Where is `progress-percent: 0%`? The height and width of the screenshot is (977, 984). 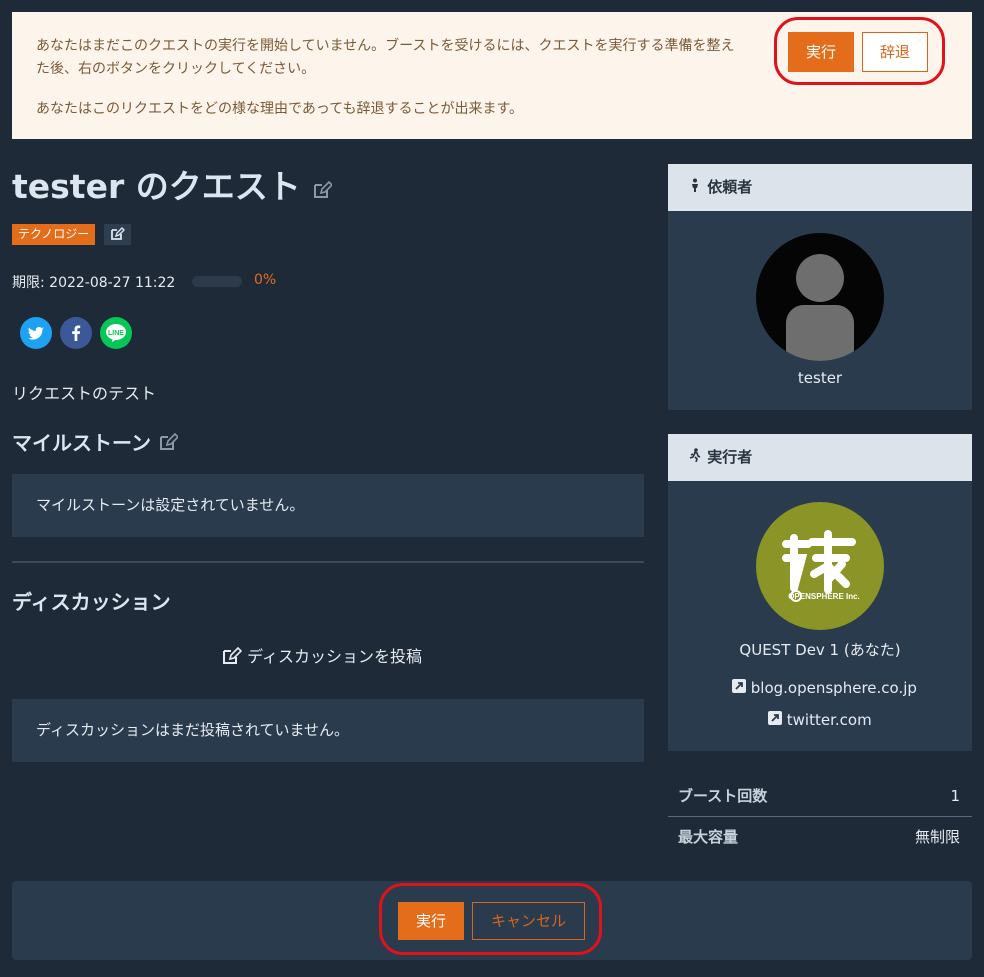 progress-percent: 0% is located at coordinates (265, 280).